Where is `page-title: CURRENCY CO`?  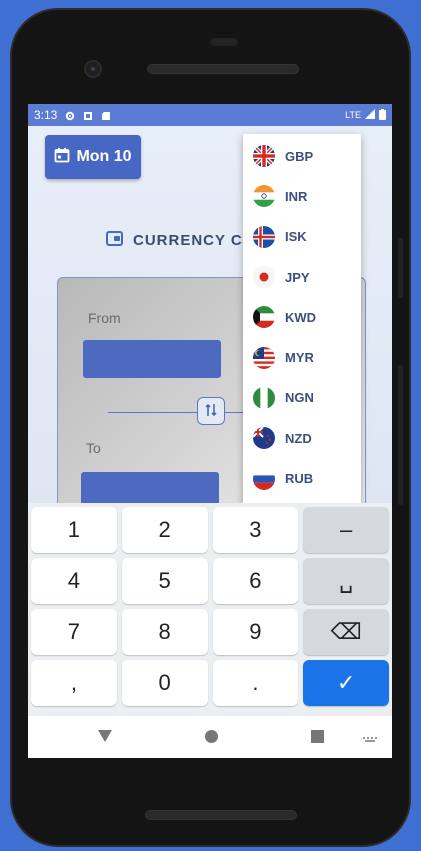 page-title: CURRENCY CO is located at coordinates (180, 240).